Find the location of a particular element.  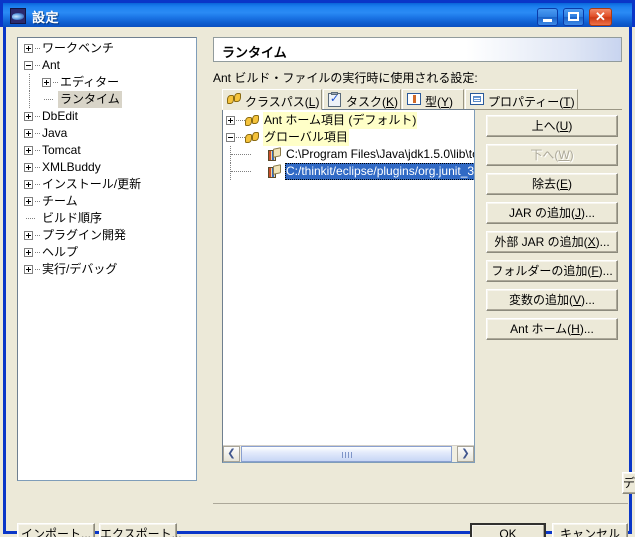

classpath-item-label: グローバル項目 is located at coordinates (306, 137).